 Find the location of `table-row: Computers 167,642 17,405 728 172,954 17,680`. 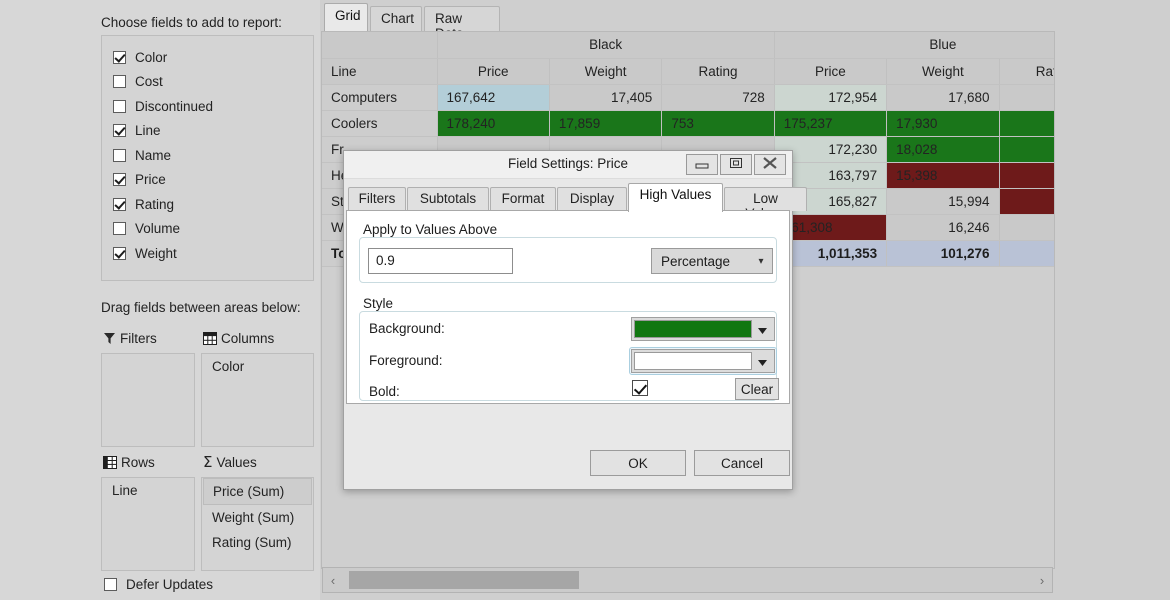

table-row: Computers 167,642 17,405 728 172,954 17,680 is located at coordinates (688, 97).